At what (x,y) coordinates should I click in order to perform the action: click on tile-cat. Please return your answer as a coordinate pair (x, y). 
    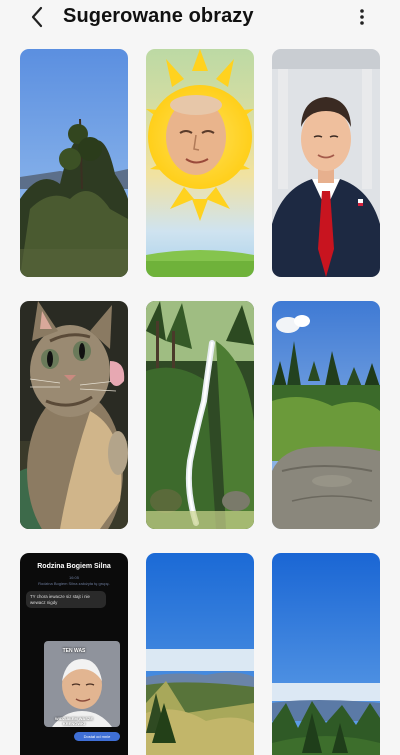
    Looking at the image, I should click on (74, 415).